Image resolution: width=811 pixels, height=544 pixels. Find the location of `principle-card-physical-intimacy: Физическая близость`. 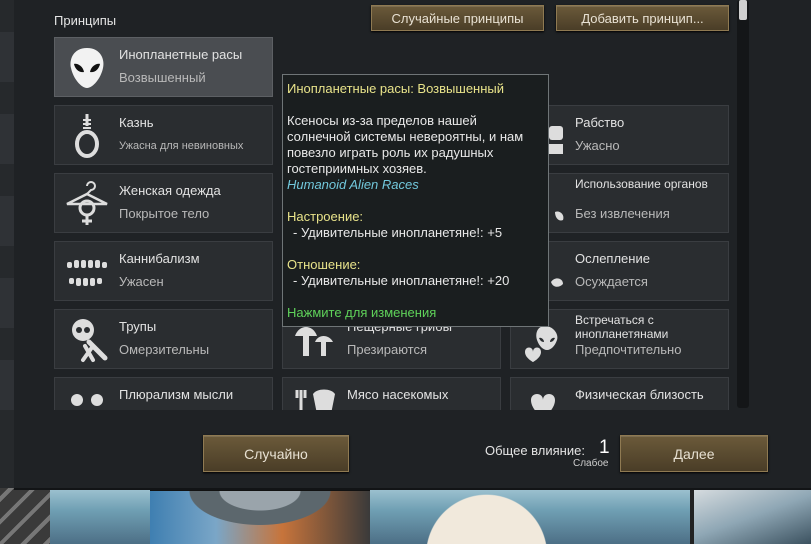

principle-card-physical-intimacy: Физическая близость is located at coordinates (619, 393).